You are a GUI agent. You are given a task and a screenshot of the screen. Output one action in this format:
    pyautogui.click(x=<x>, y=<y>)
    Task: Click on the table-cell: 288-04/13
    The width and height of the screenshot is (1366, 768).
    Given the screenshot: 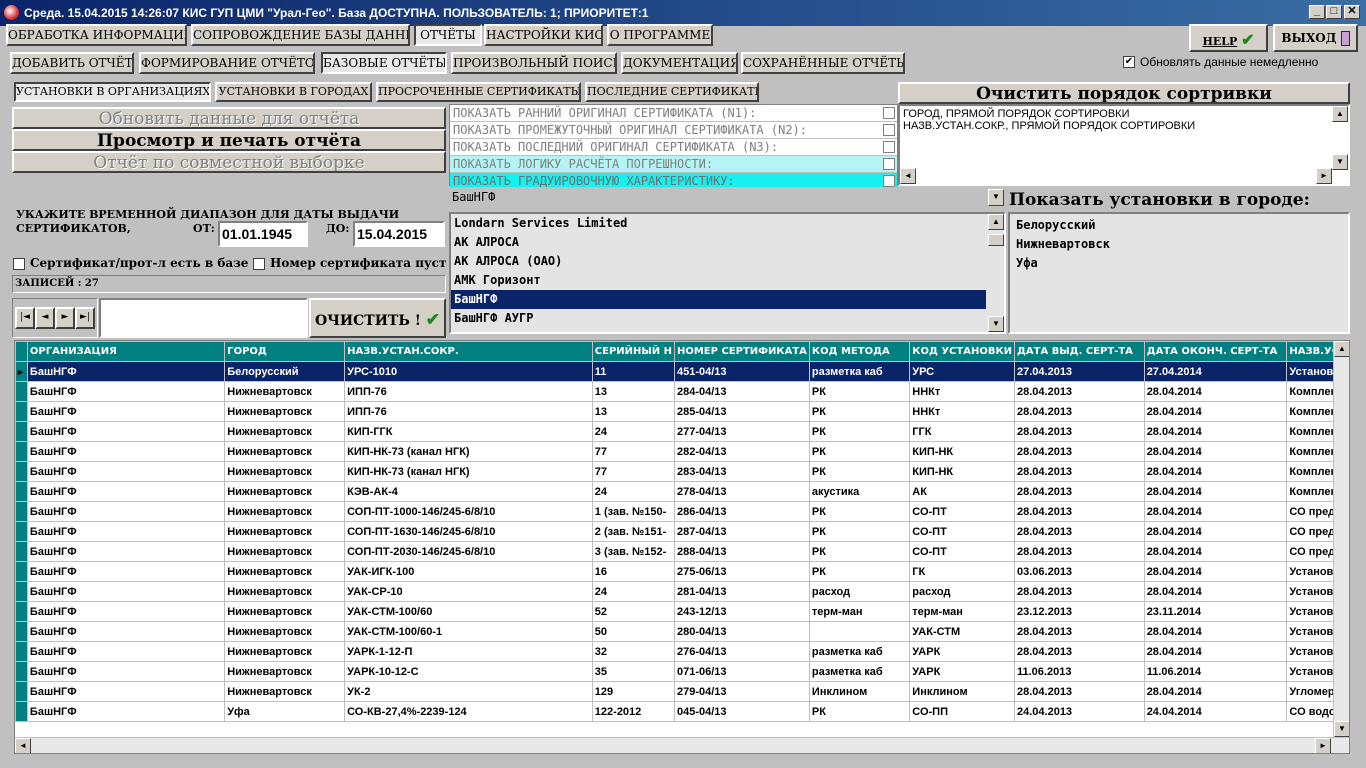 What is the action you would take?
    pyautogui.click(x=741, y=551)
    